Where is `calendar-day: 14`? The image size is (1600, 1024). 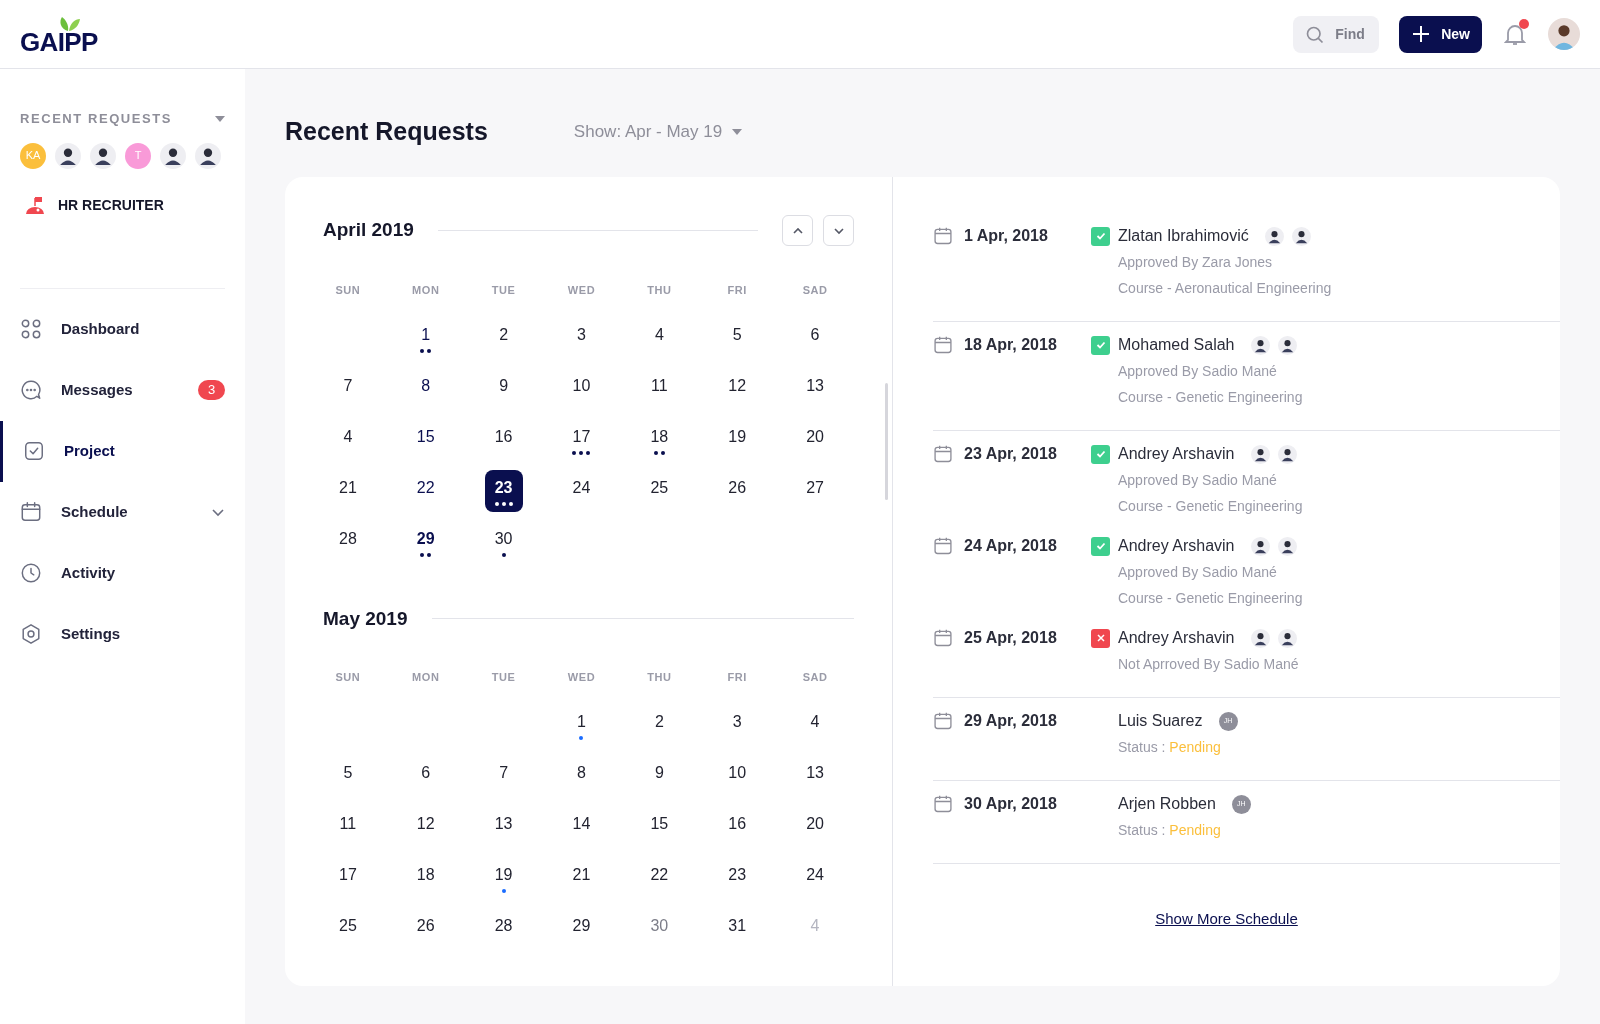 calendar-day: 14 is located at coordinates (581, 826).